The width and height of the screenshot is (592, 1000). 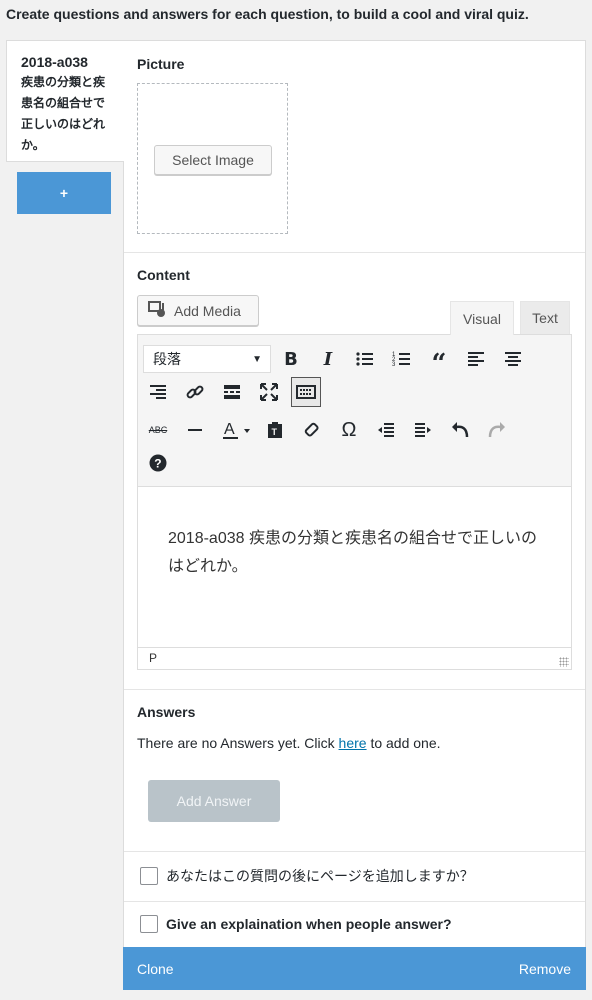 What do you see at coordinates (291, 359) in the screenshot?
I see `bold-icon: B` at bounding box center [291, 359].